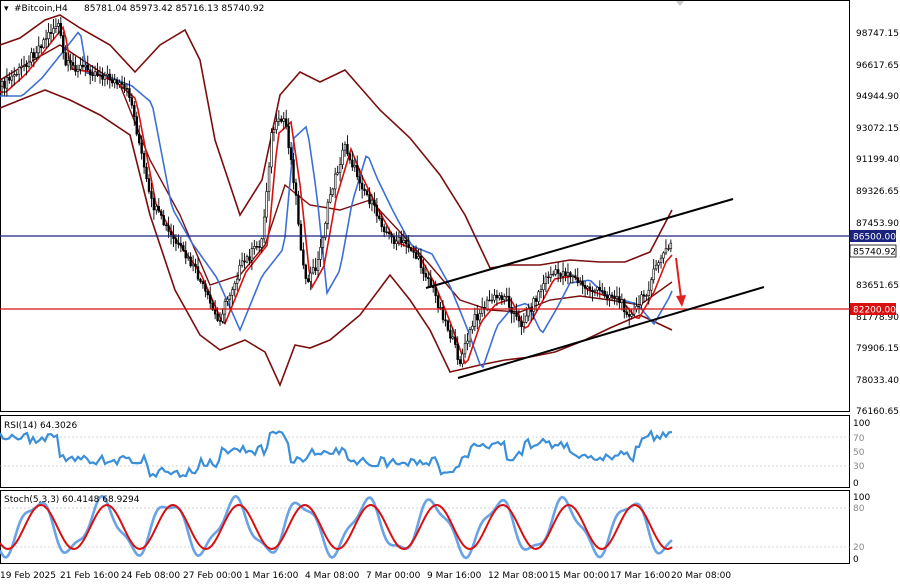 This screenshot has height=586, width=900. What do you see at coordinates (877, 286) in the screenshot?
I see `price-label: 83651.65` at bounding box center [877, 286].